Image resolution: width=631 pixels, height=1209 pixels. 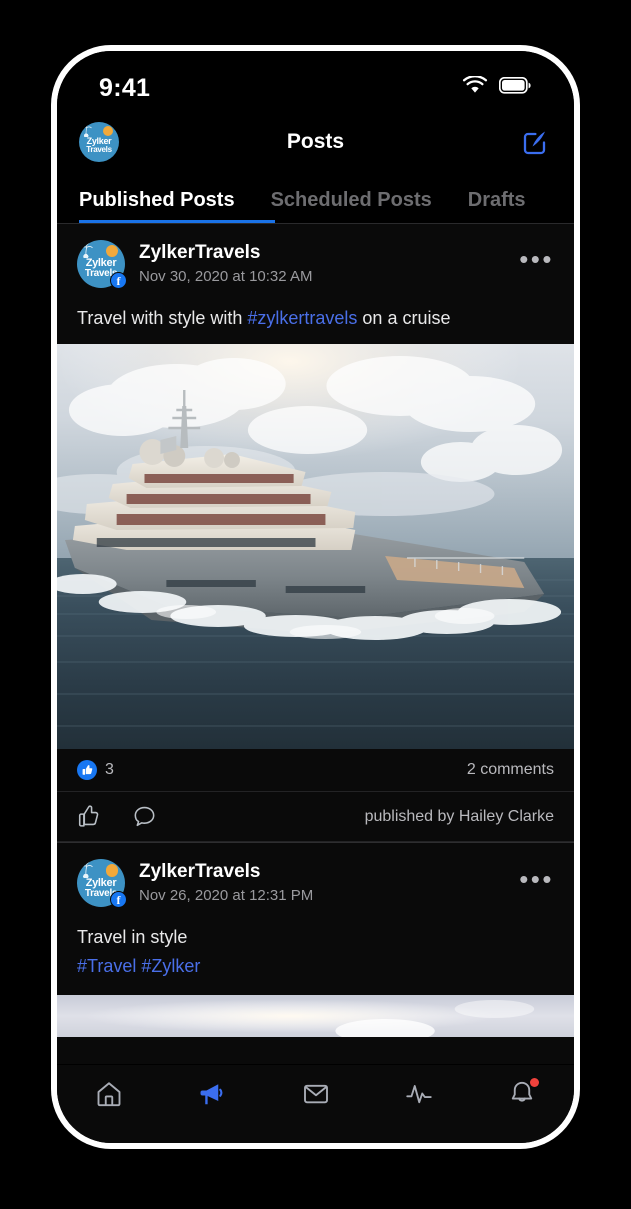 I want to click on mail-icon, so click(x=315, y=1094).